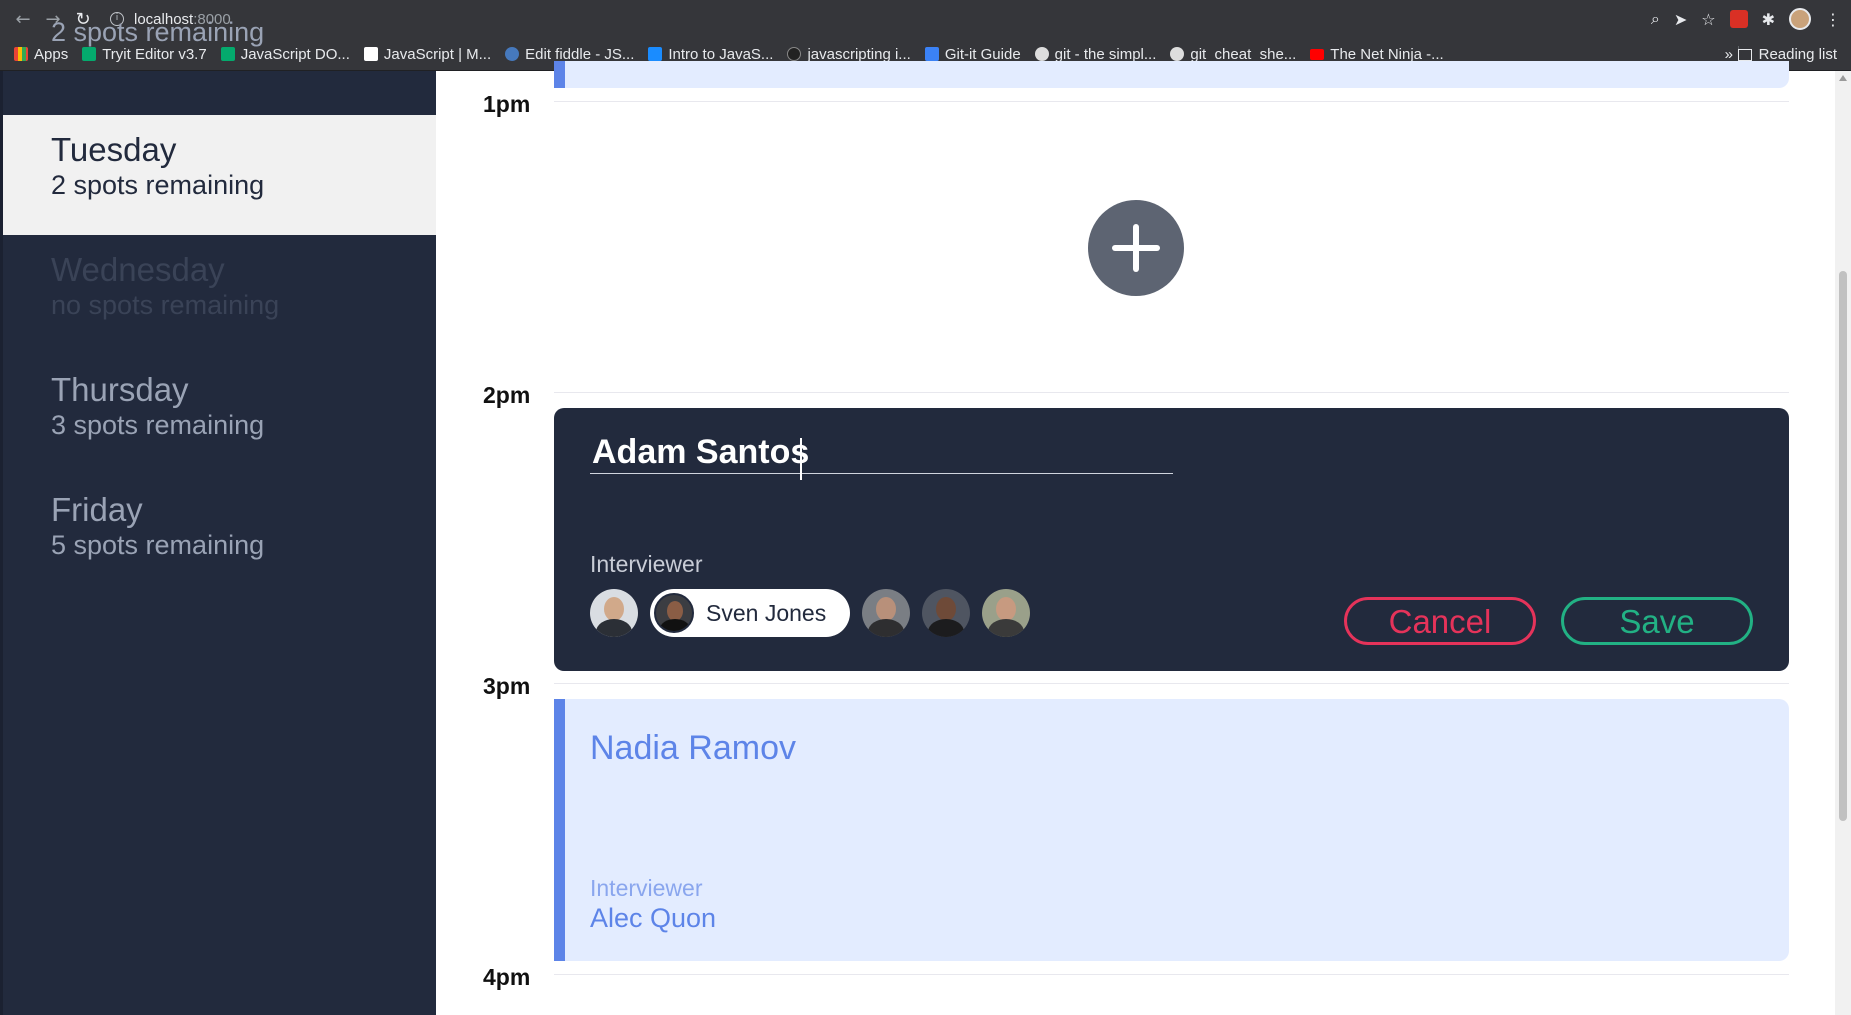 This screenshot has height=1015, width=1851. What do you see at coordinates (1738, 19) in the screenshot?
I see `extension-icon` at bounding box center [1738, 19].